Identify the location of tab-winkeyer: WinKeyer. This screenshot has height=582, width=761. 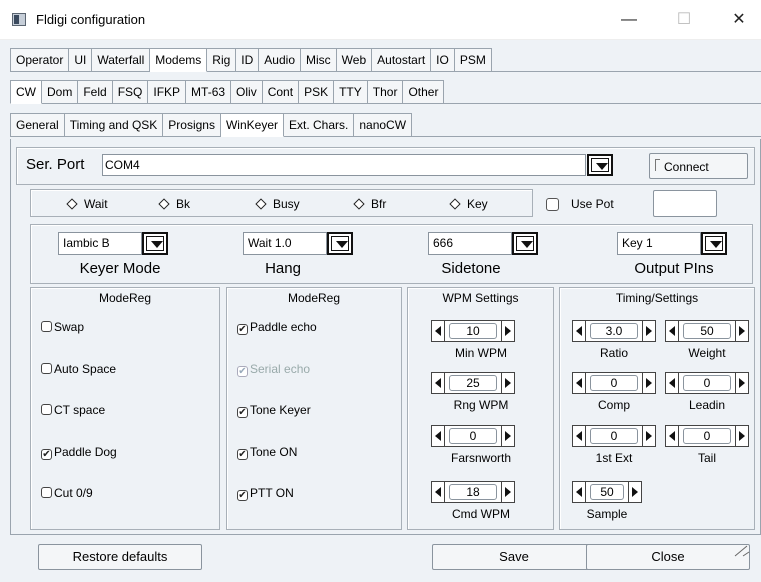
(252, 125).